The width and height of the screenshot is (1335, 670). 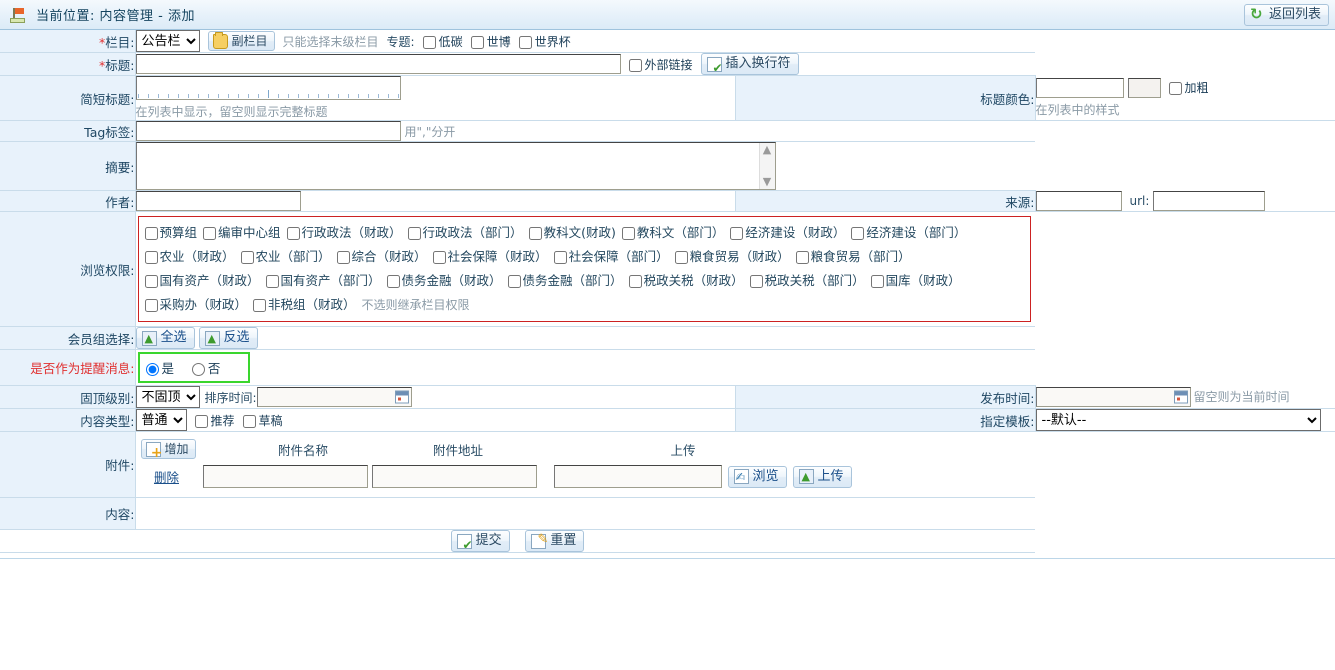 What do you see at coordinates (381, 256) in the screenshot?
I see `permission-checkbox: 综合（财政）` at bounding box center [381, 256].